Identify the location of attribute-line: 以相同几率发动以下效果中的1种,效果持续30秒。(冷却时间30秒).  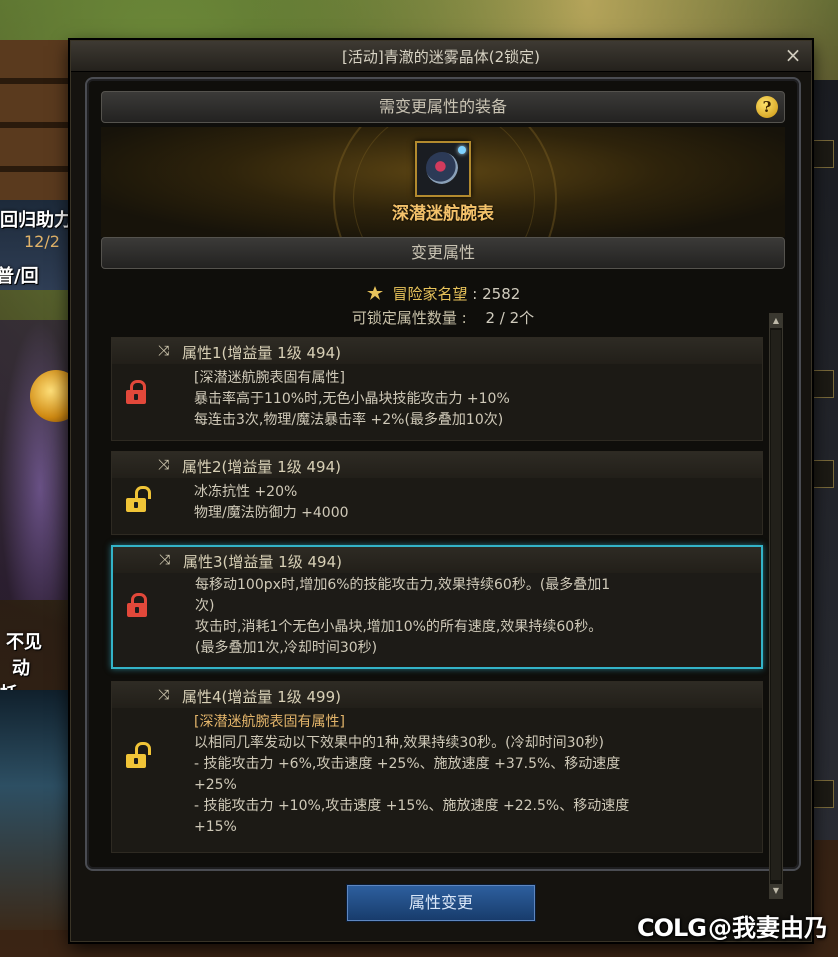
(399, 743).